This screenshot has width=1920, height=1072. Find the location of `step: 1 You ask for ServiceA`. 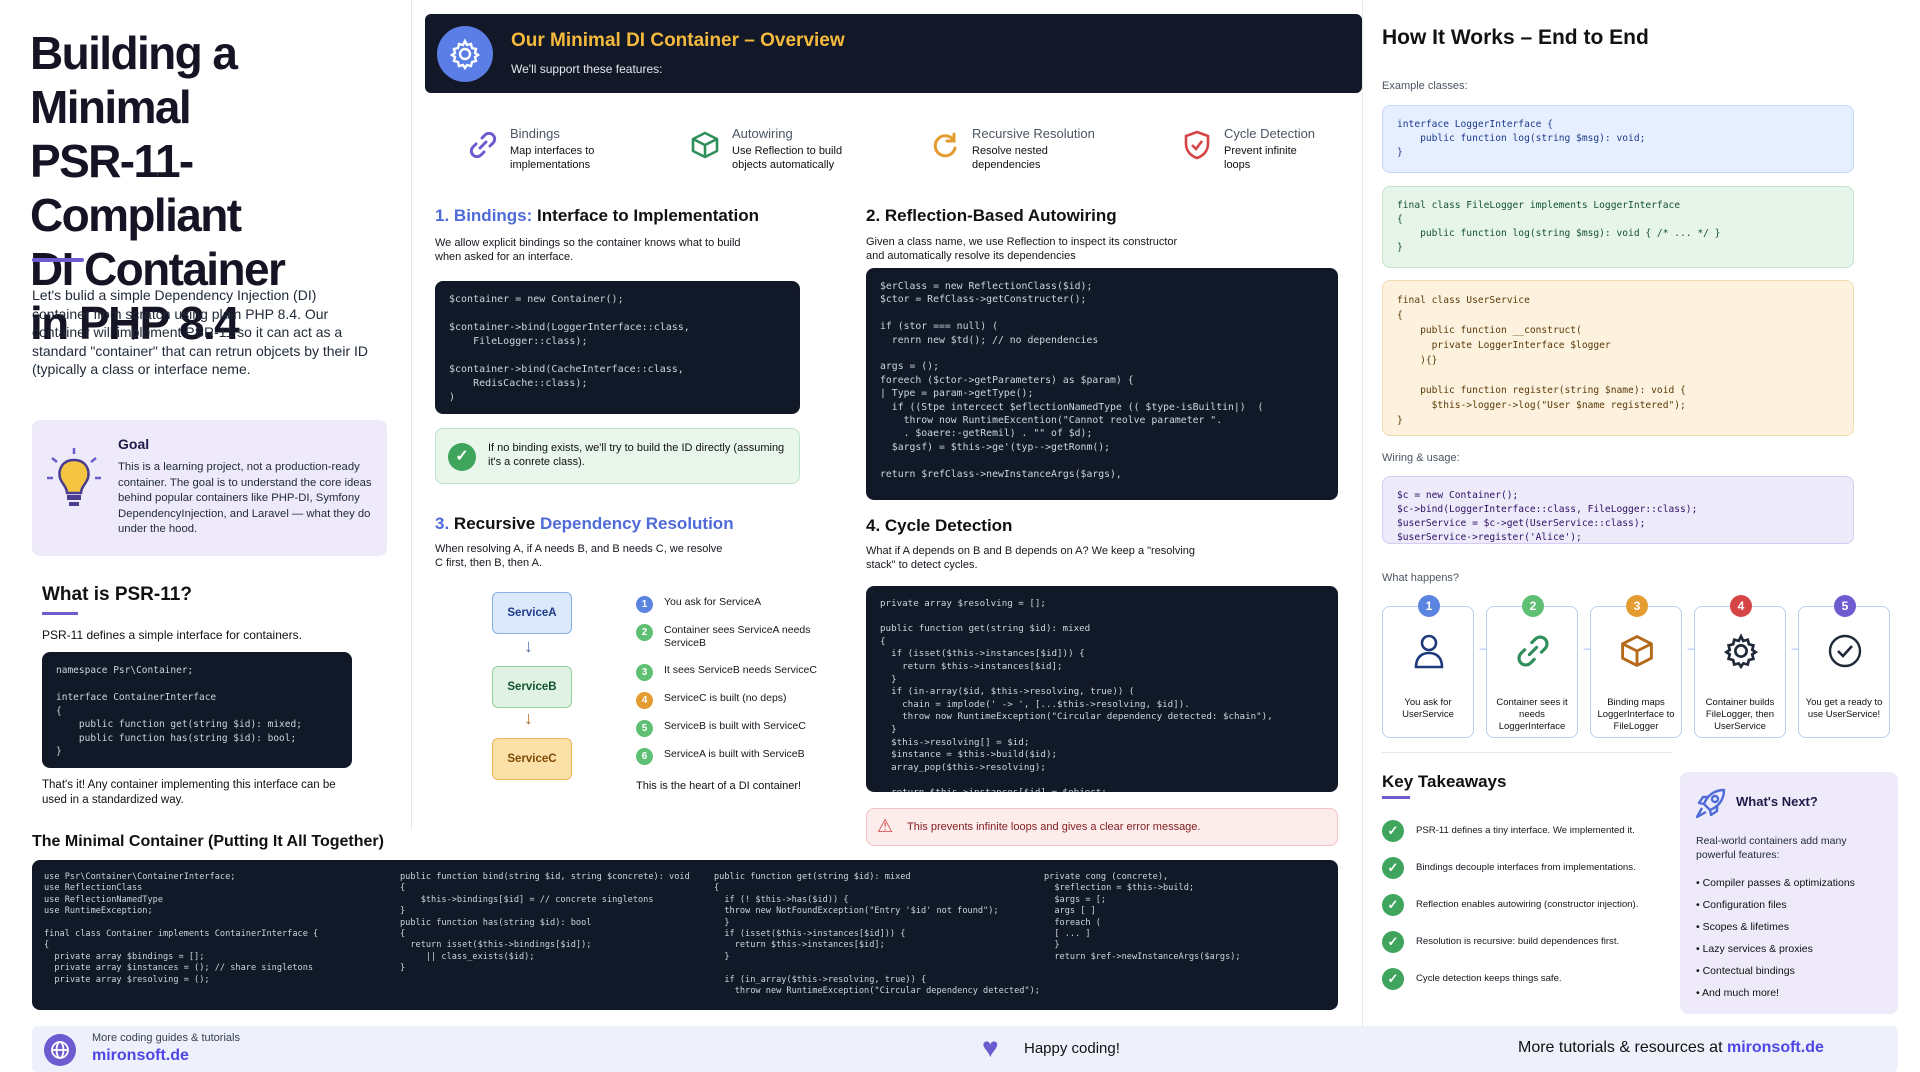

step: 1 You ask for ServiceA is located at coordinates (698, 603).